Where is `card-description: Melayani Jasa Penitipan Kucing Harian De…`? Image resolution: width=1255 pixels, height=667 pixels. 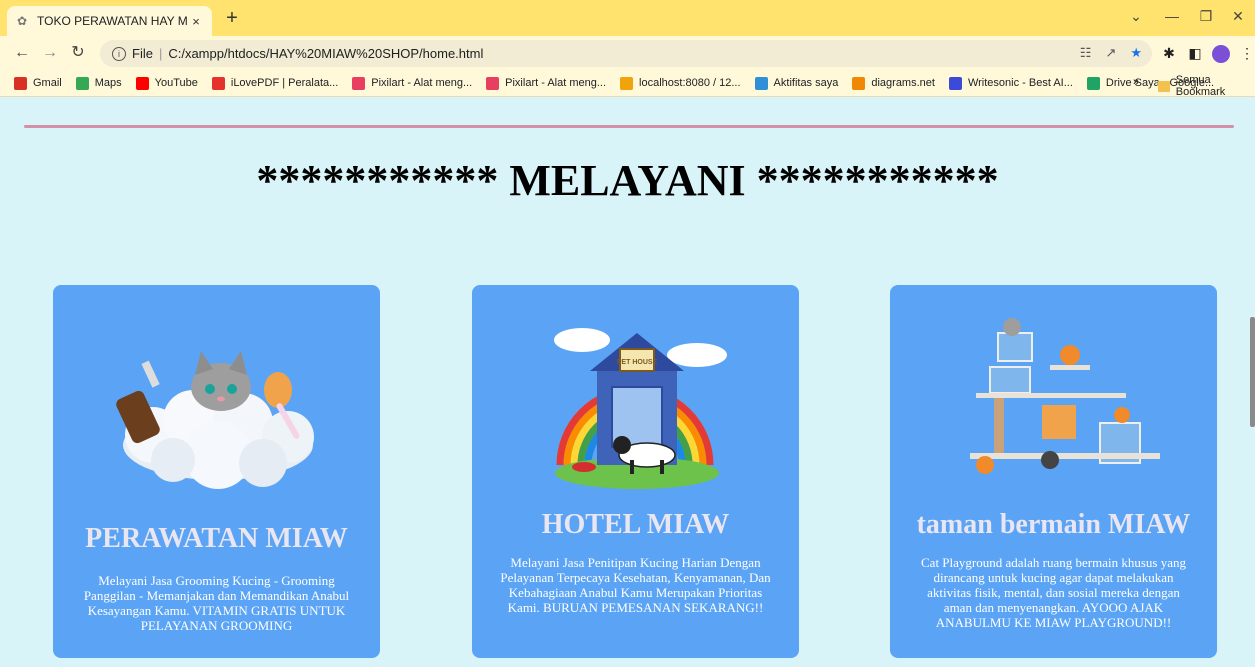
card-description: Melayani Jasa Penitipan Kucing Harian De… is located at coordinates (635, 585).